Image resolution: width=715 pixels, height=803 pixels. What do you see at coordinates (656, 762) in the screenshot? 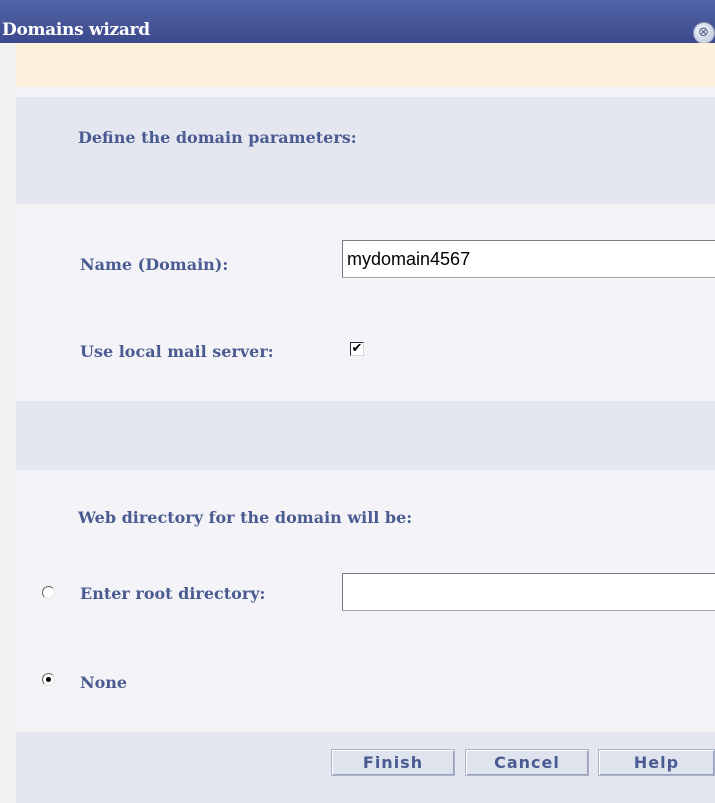
I see `help-button: Help` at bounding box center [656, 762].